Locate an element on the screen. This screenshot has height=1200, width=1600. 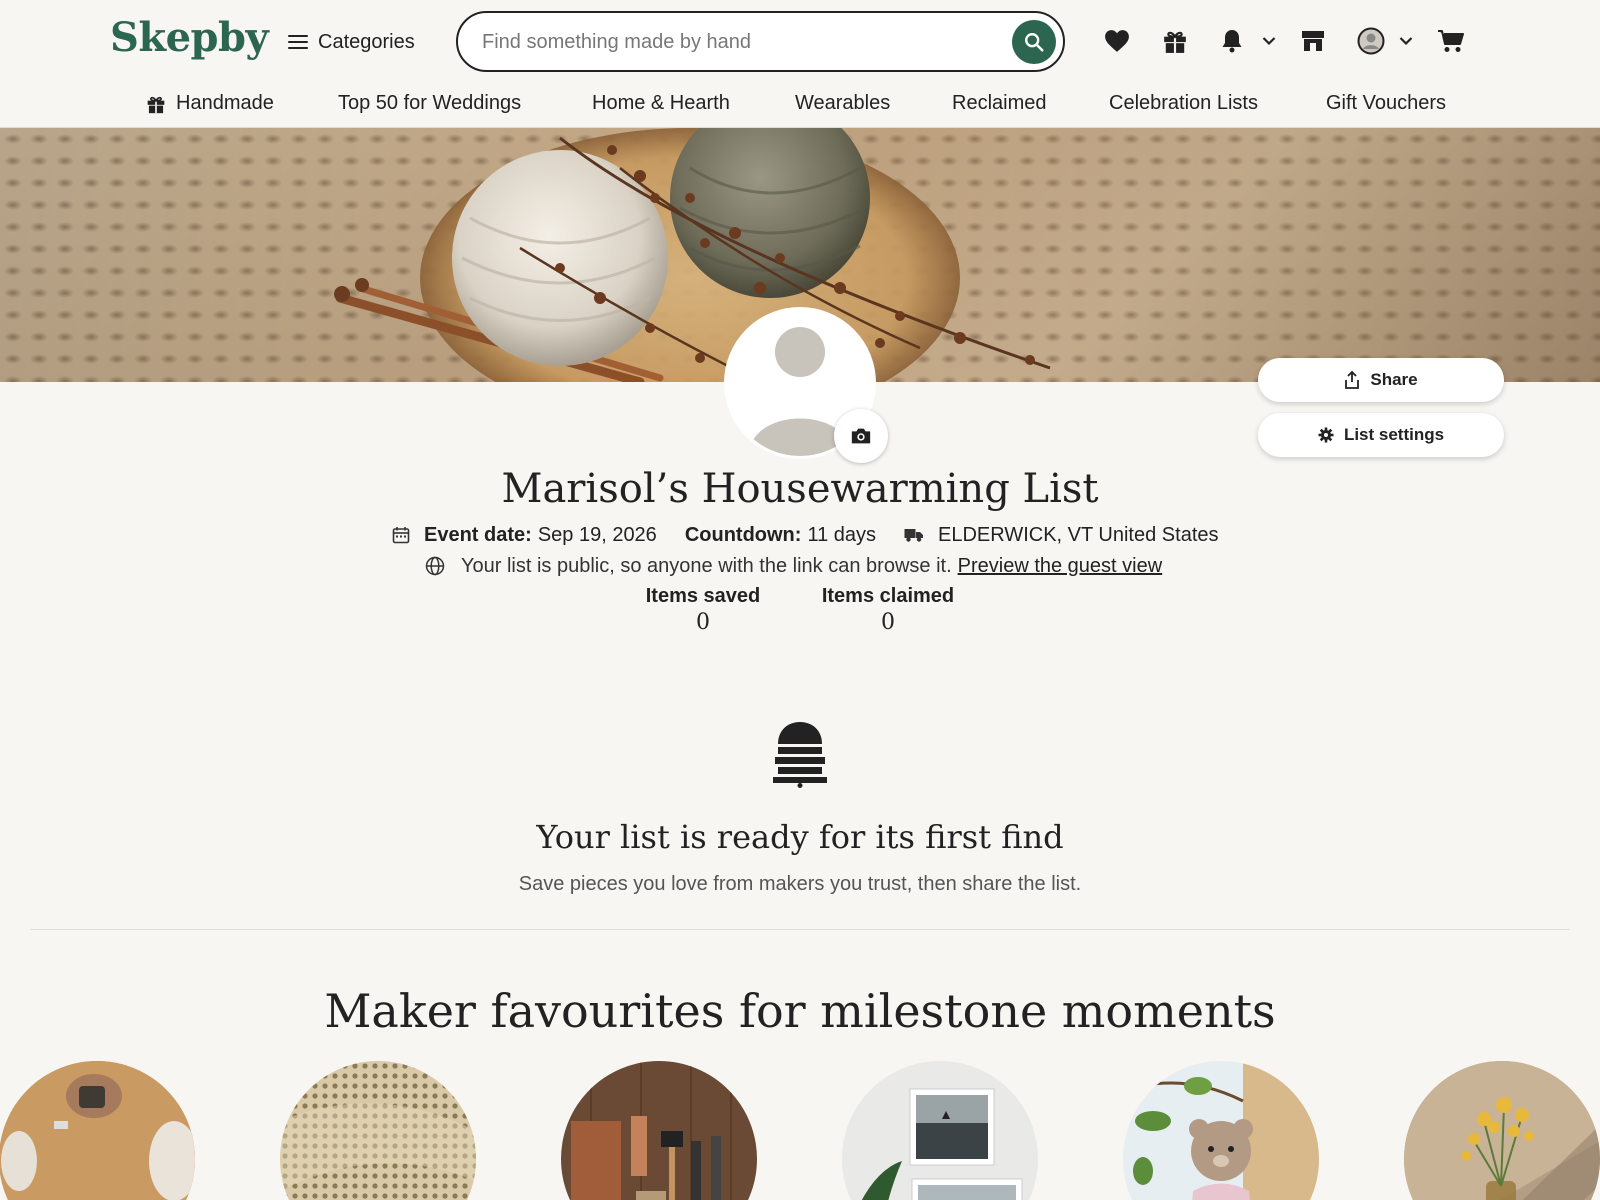
account-button is located at coordinates (1385, 41).